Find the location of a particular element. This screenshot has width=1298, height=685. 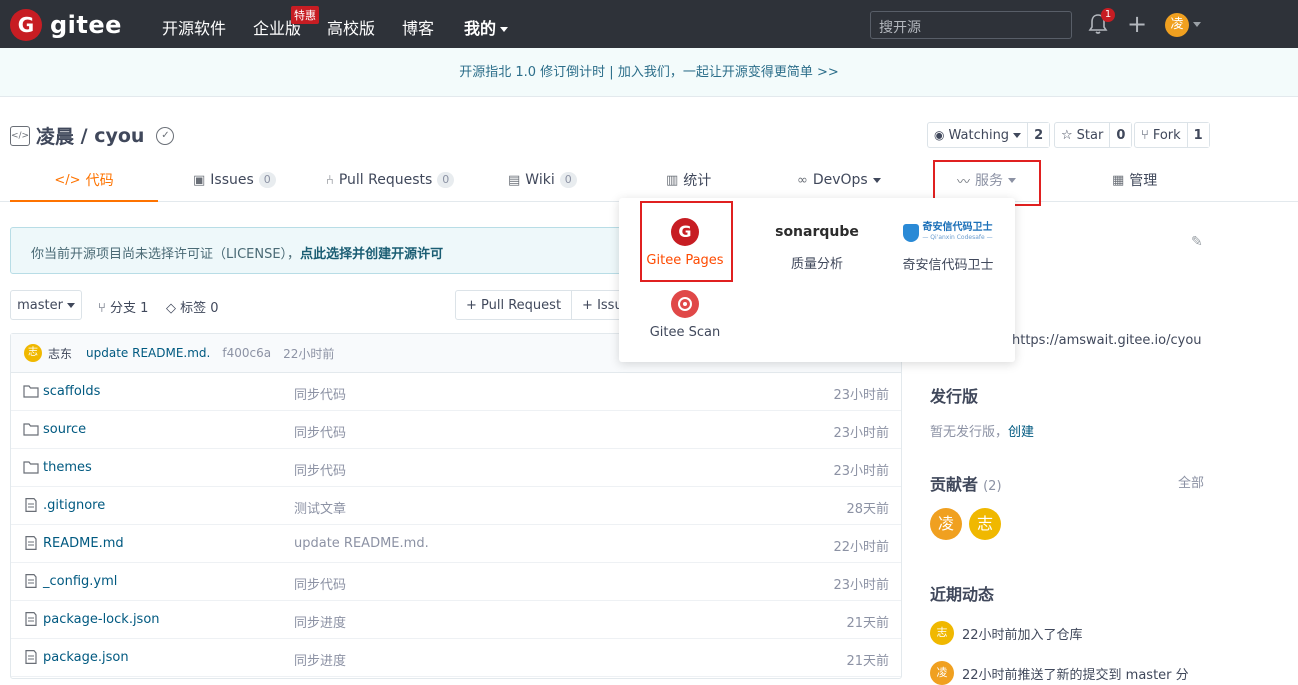

bar-chart-icon: ▥ is located at coordinates (672, 180).